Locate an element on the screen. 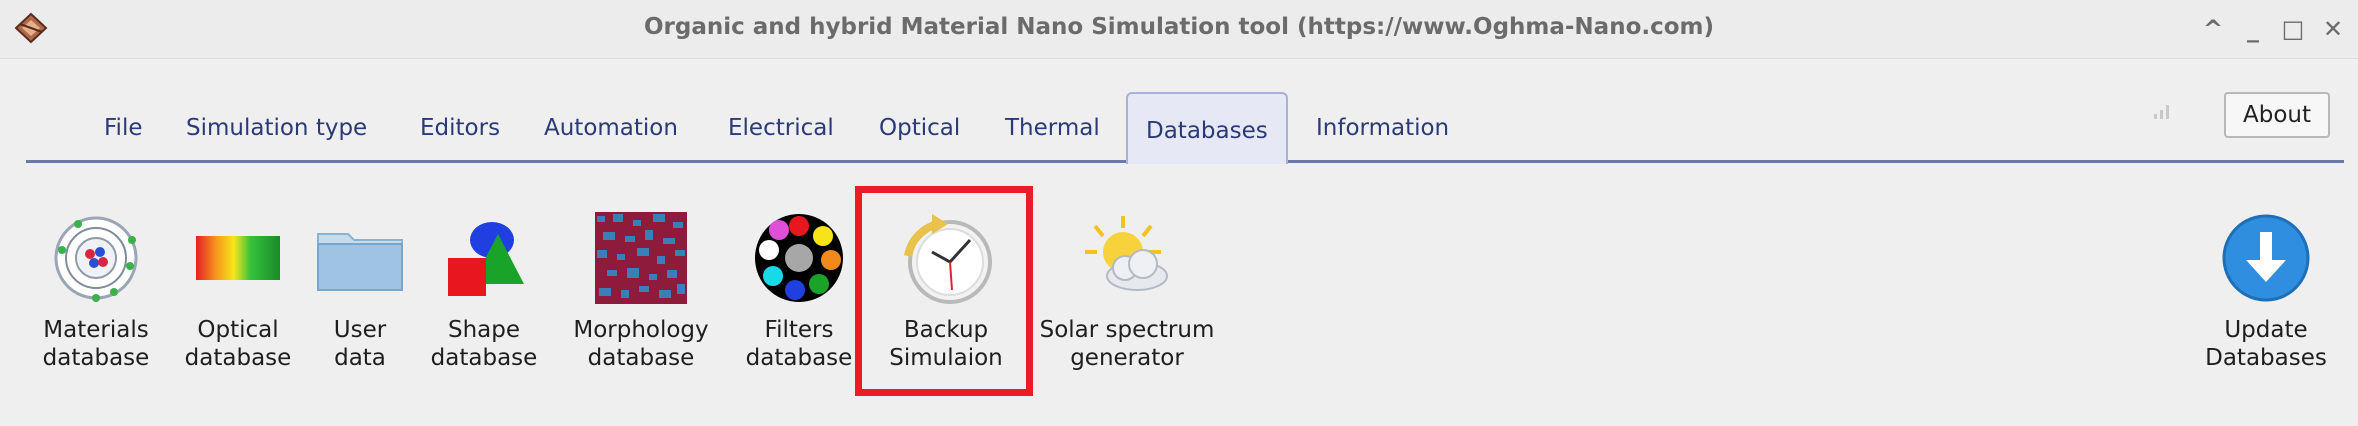 The width and height of the screenshot is (2358, 426). folder-icon is located at coordinates (360, 262).